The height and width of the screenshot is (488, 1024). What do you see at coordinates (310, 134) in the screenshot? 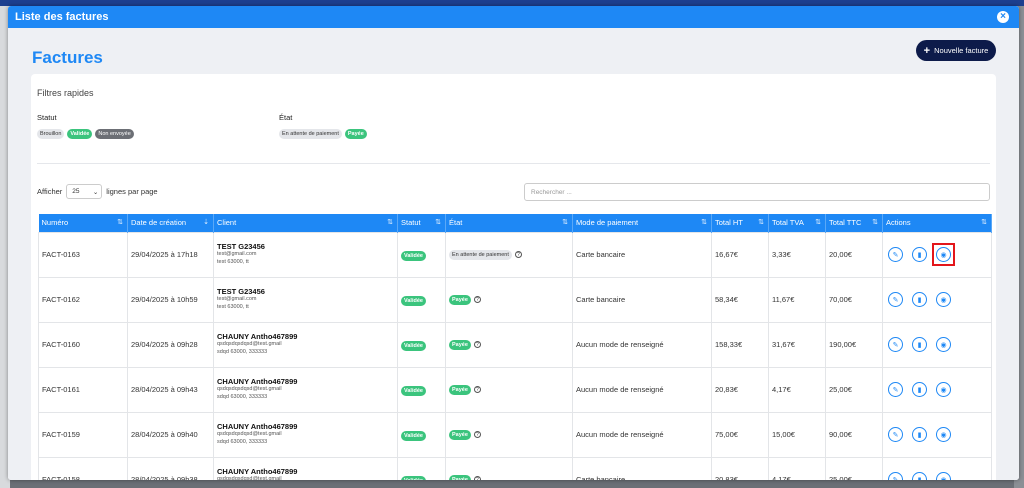
I see `filter-en-attente: En attente de paiement` at bounding box center [310, 134].